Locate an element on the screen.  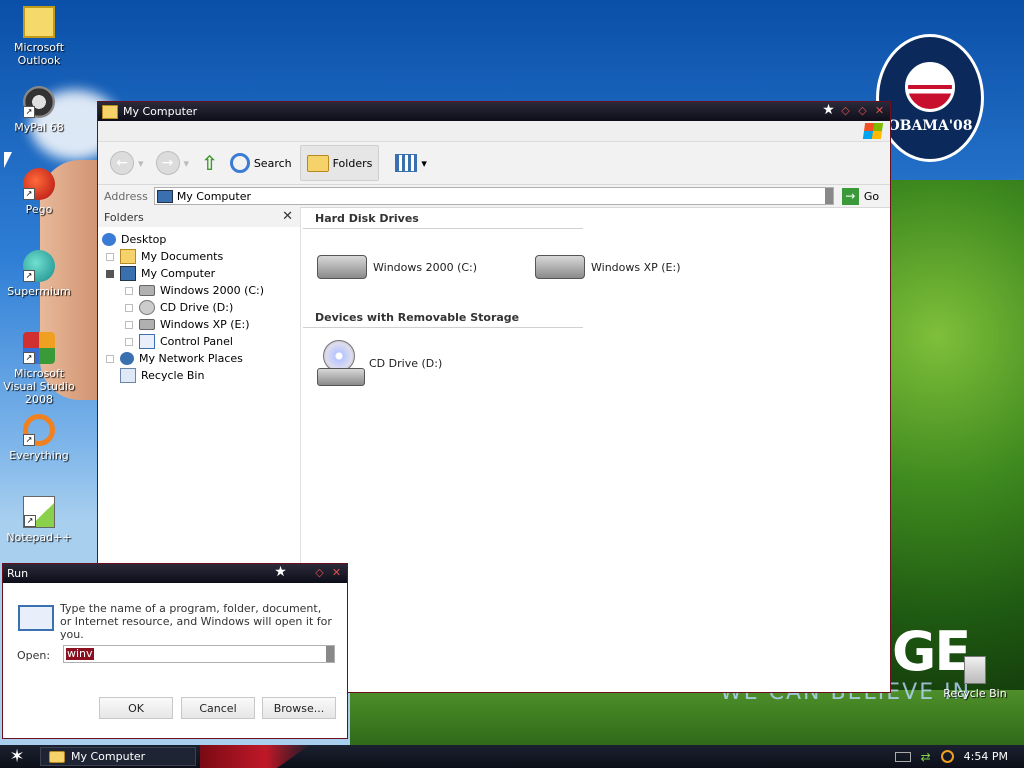
clock: 4:54 PM is located at coordinates (986, 756).